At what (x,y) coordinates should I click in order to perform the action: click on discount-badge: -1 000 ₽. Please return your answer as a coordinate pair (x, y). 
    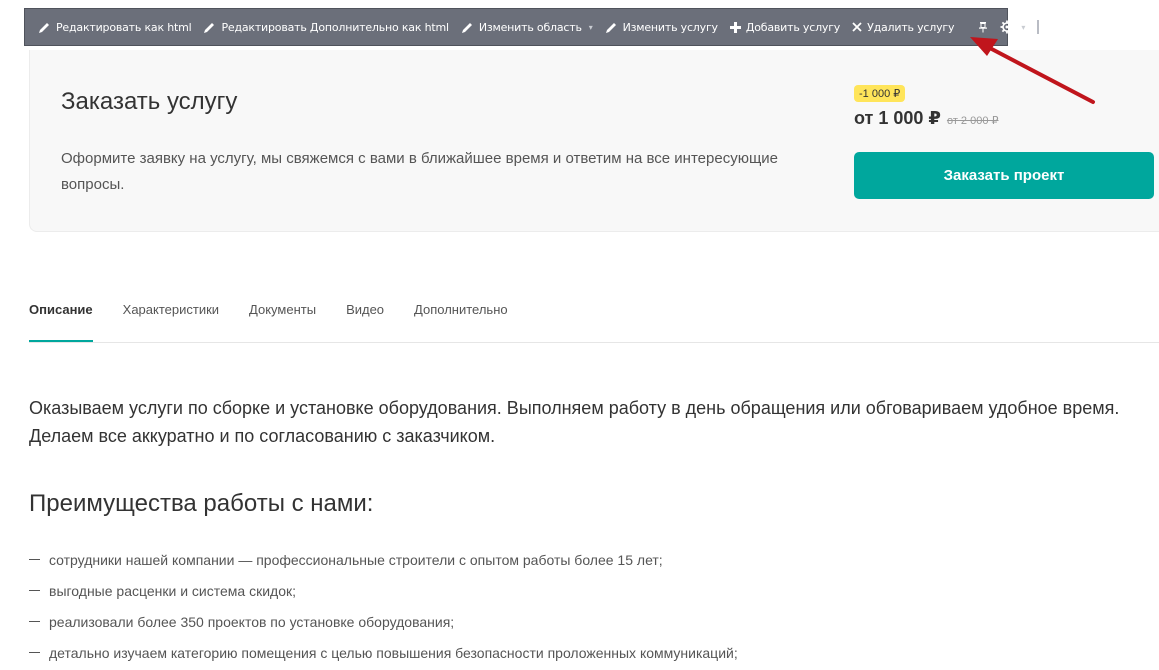
    Looking at the image, I should click on (880, 93).